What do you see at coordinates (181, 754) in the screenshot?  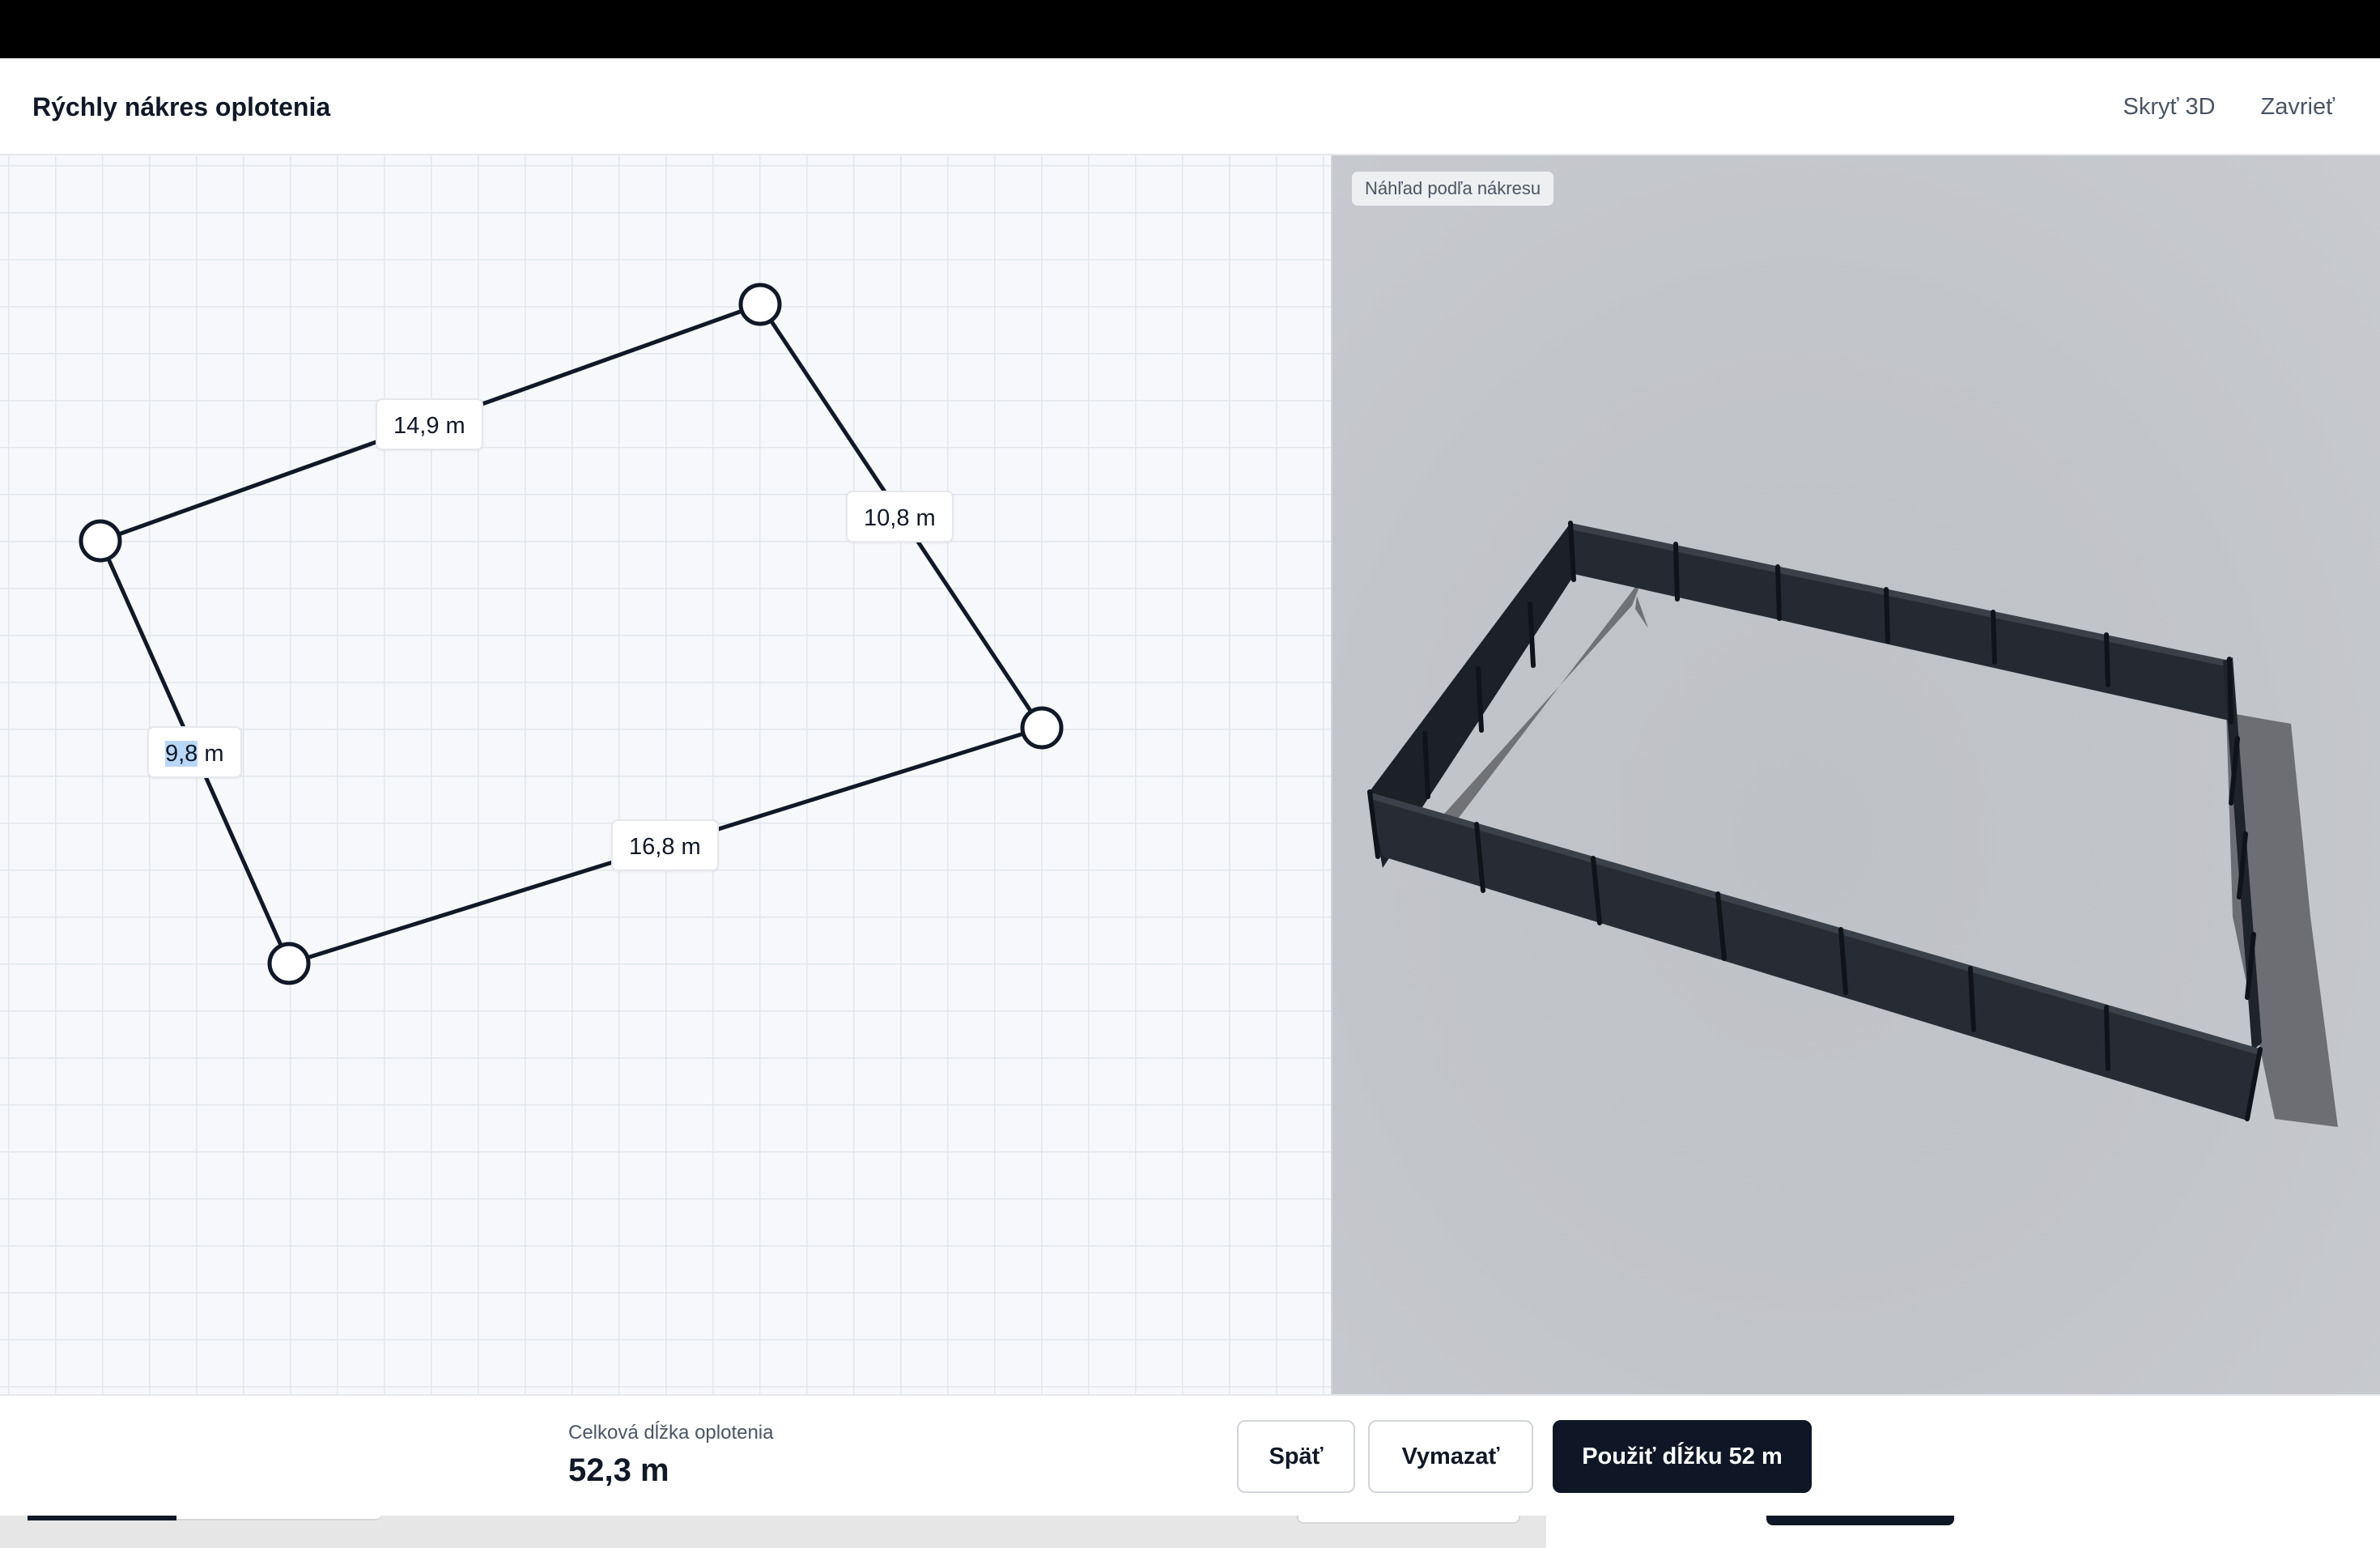 I see `segment-length-selected: 9,8` at bounding box center [181, 754].